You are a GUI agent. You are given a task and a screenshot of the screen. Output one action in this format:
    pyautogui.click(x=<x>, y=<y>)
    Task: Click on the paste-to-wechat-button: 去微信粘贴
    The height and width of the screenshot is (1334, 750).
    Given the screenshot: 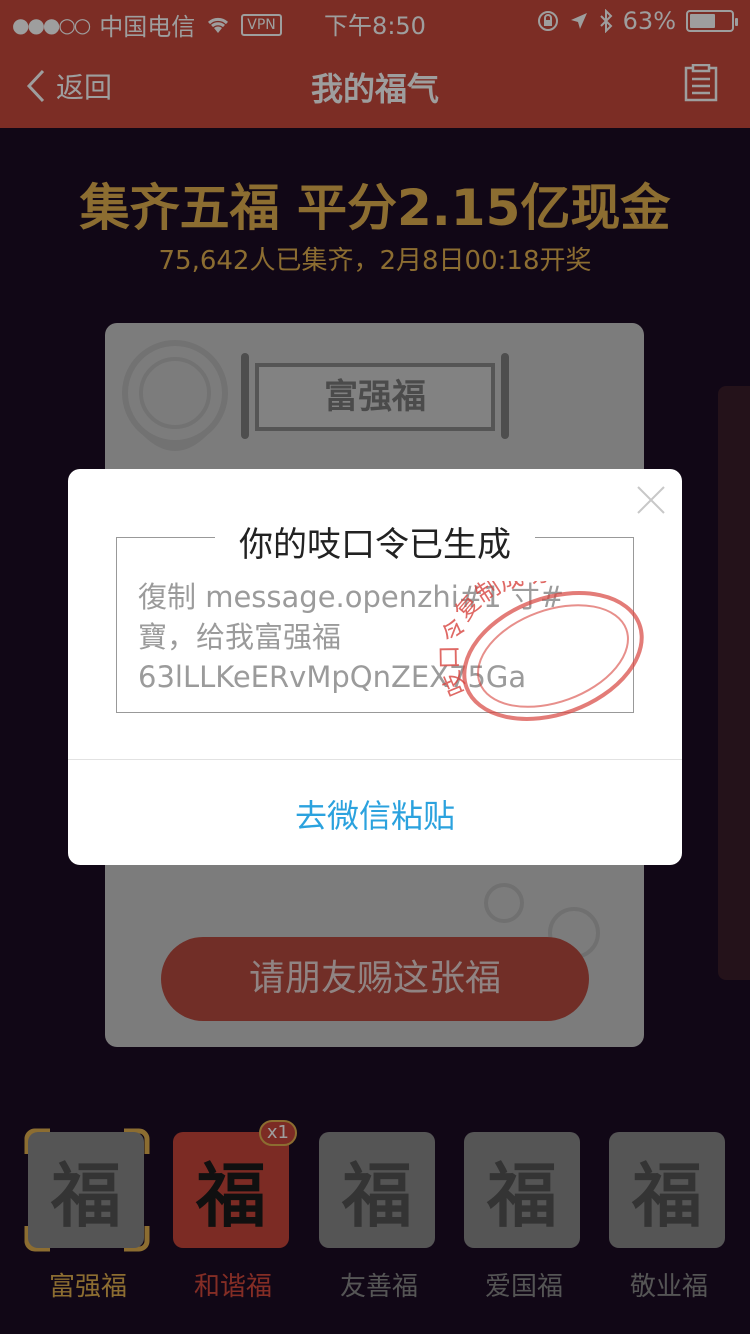 What is the action you would take?
    pyautogui.click(x=375, y=814)
    